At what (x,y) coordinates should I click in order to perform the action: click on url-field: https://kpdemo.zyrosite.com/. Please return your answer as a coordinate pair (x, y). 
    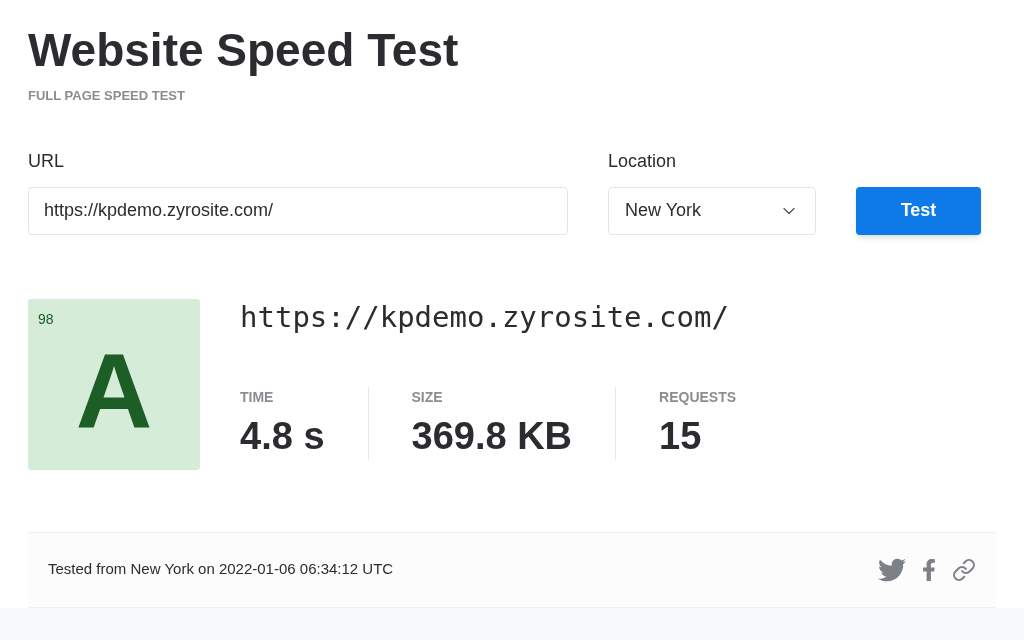
    Looking at the image, I should click on (298, 210).